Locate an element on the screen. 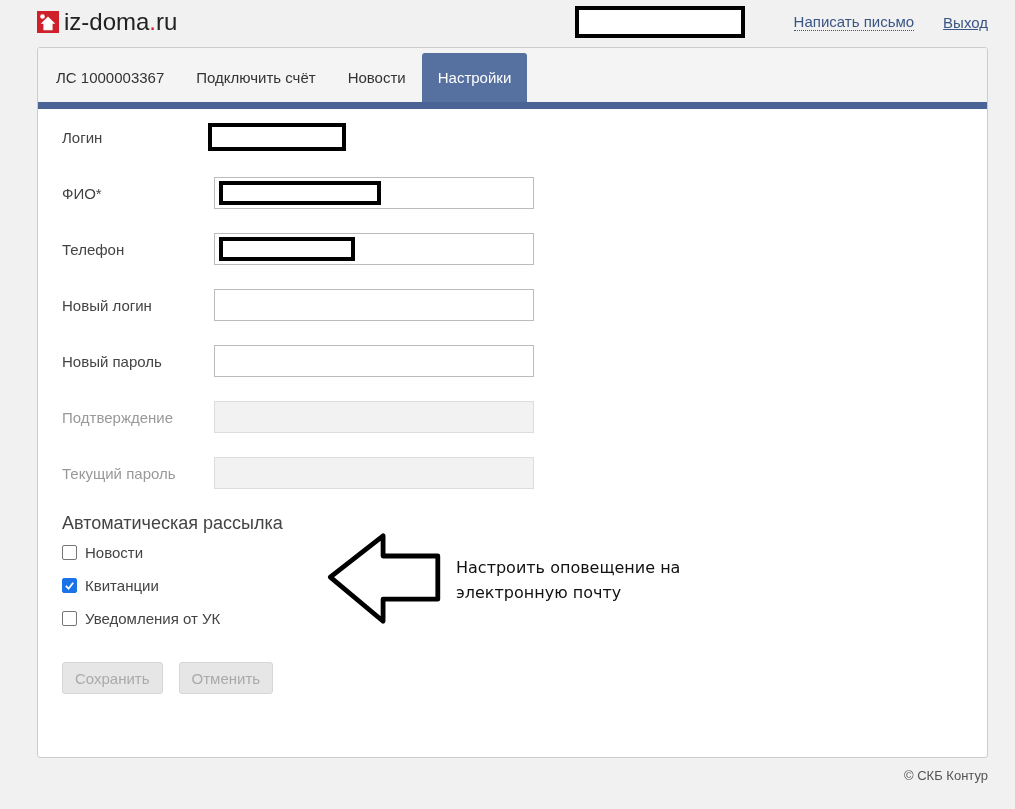 The height and width of the screenshot is (809, 1015). tab: Новости is located at coordinates (376, 77).